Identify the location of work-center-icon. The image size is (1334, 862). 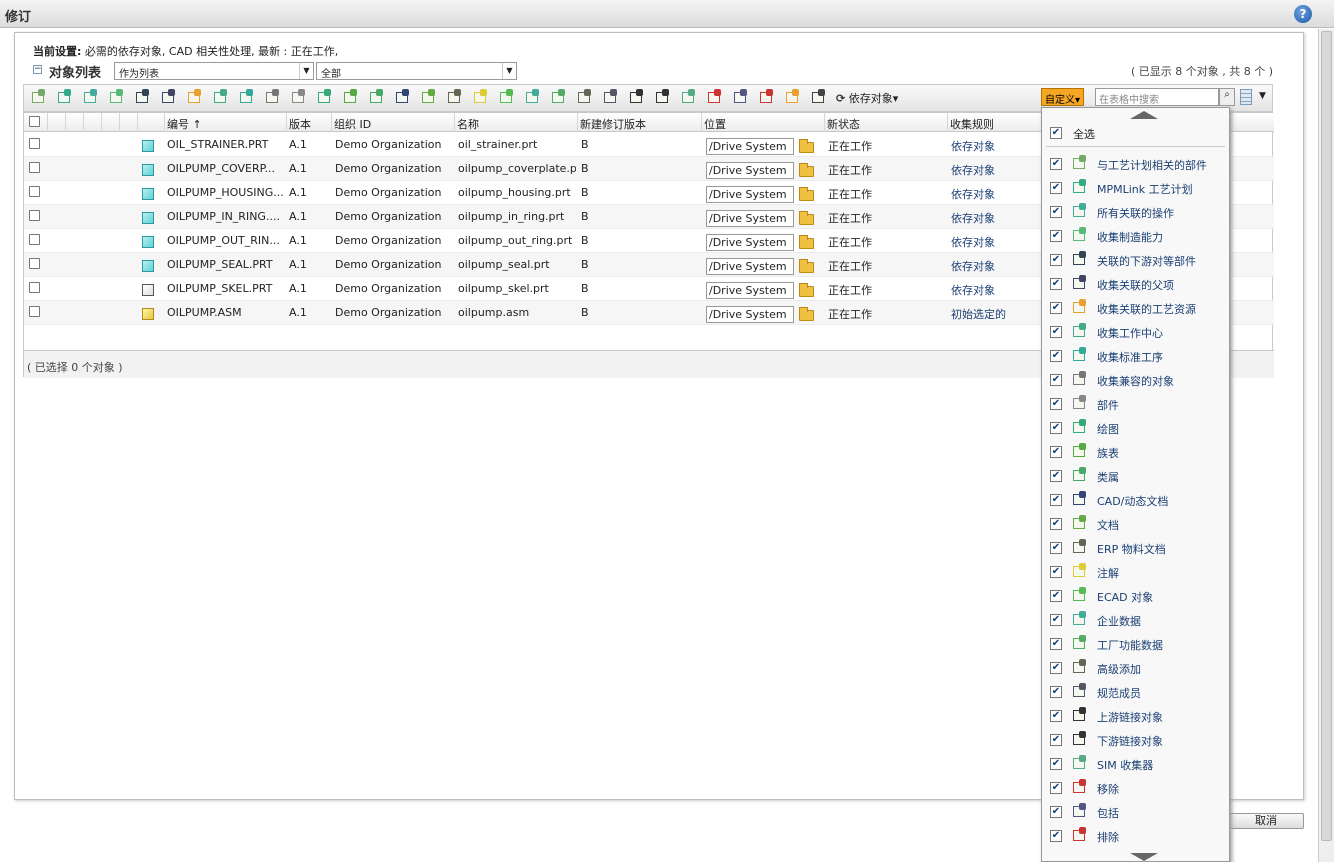
(221, 98).